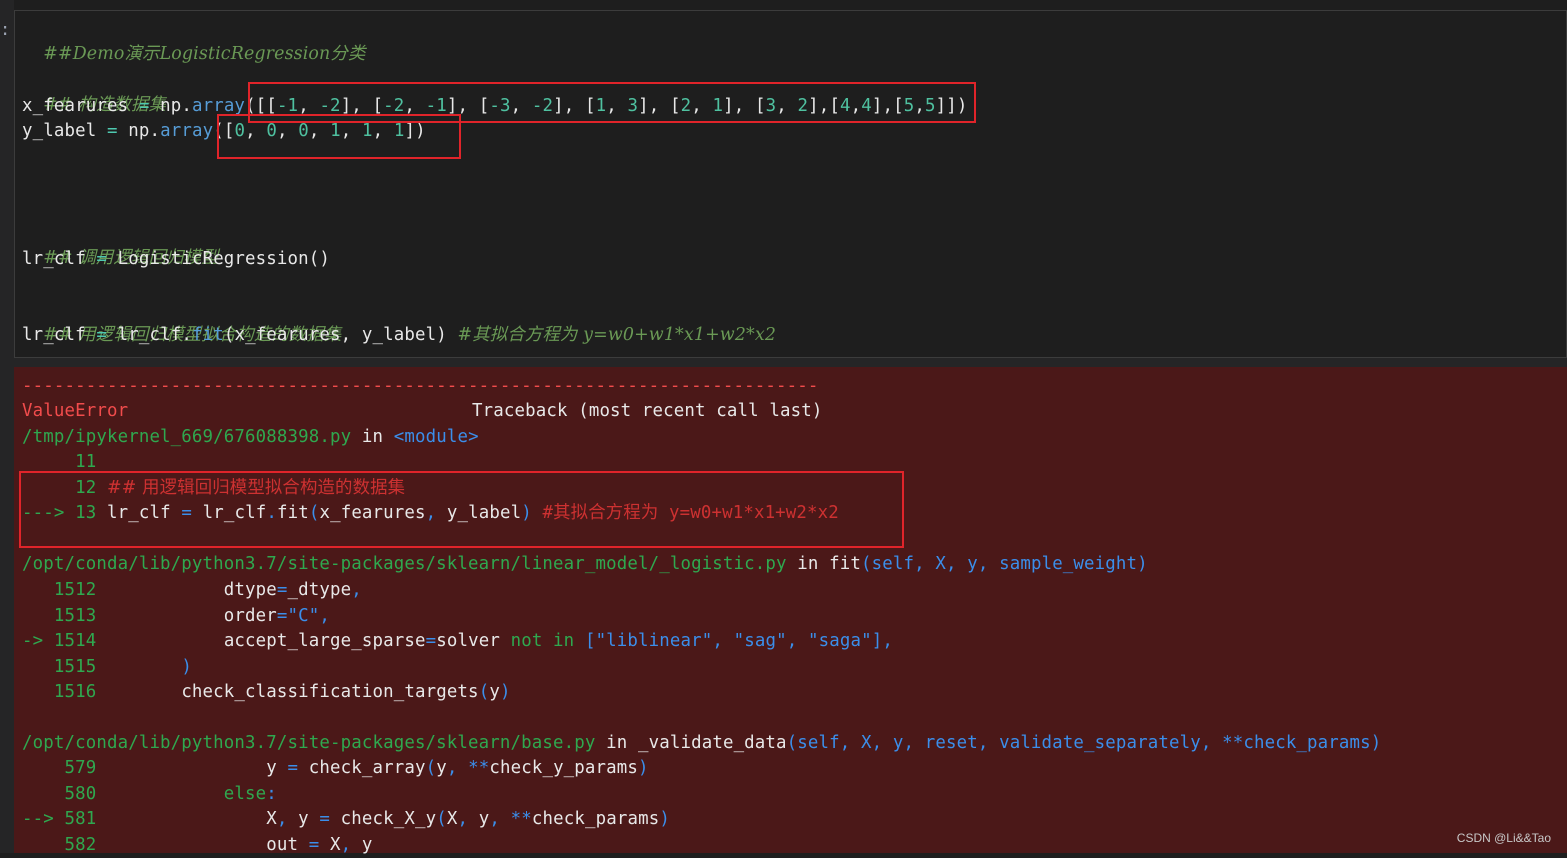 The image size is (1567, 858). Describe the element at coordinates (436, 437) in the screenshot. I see `frame1-where: <module>` at that location.